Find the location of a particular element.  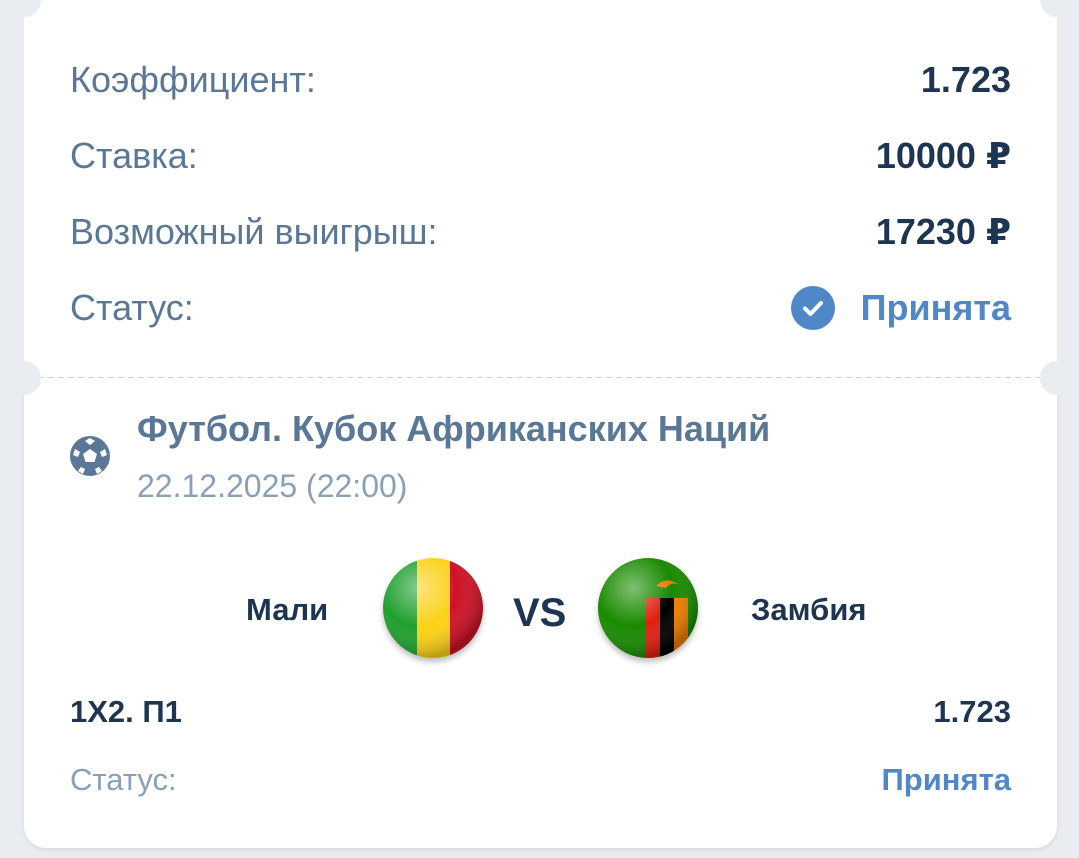

status-row: Статус: Принята is located at coordinates (540, 308).